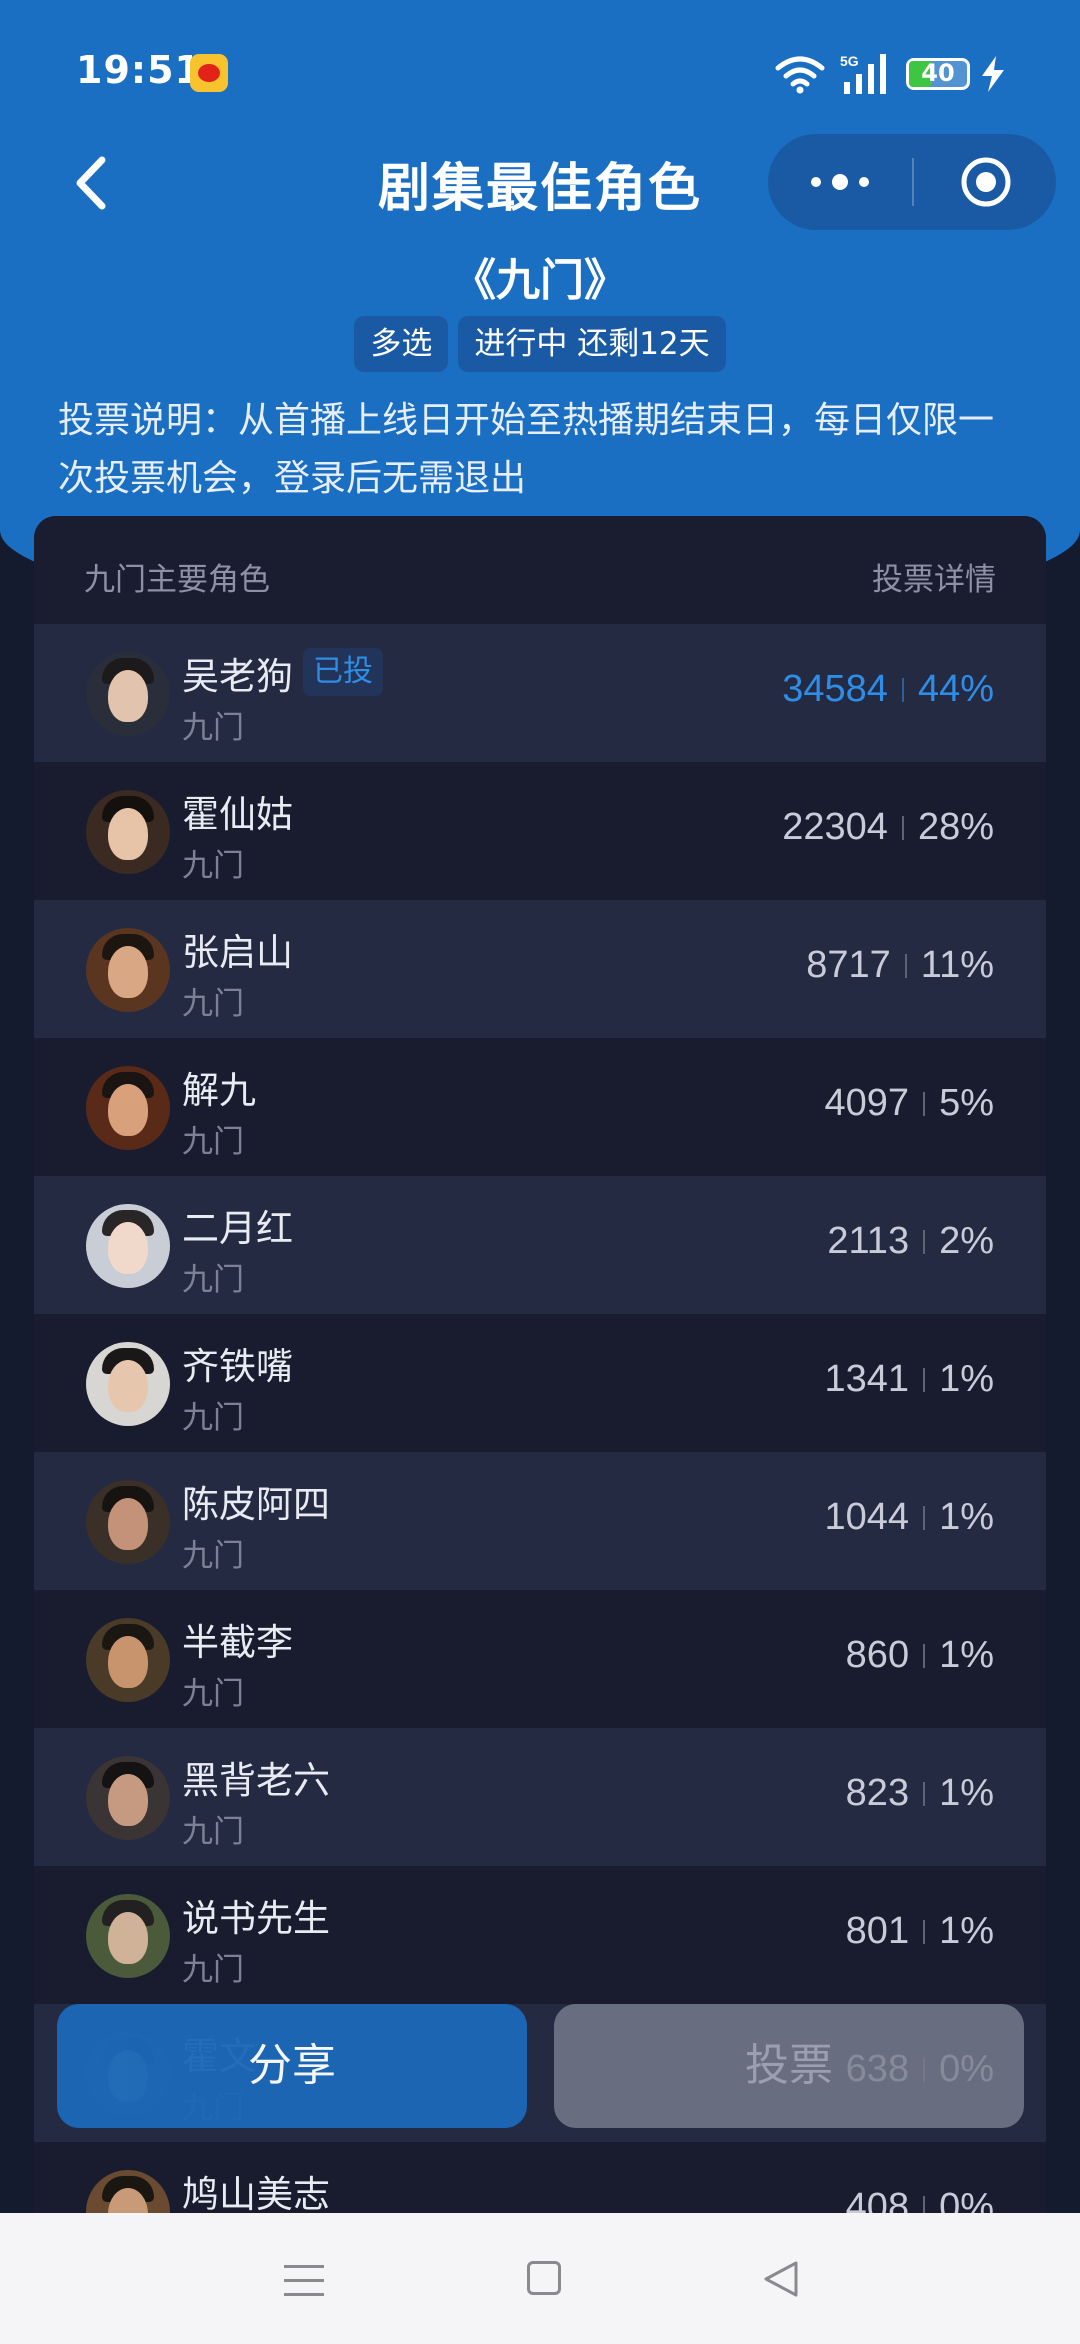 The image size is (1080, 2344). I want to click on vote-details-link: 投票详情, so click(934, 576).